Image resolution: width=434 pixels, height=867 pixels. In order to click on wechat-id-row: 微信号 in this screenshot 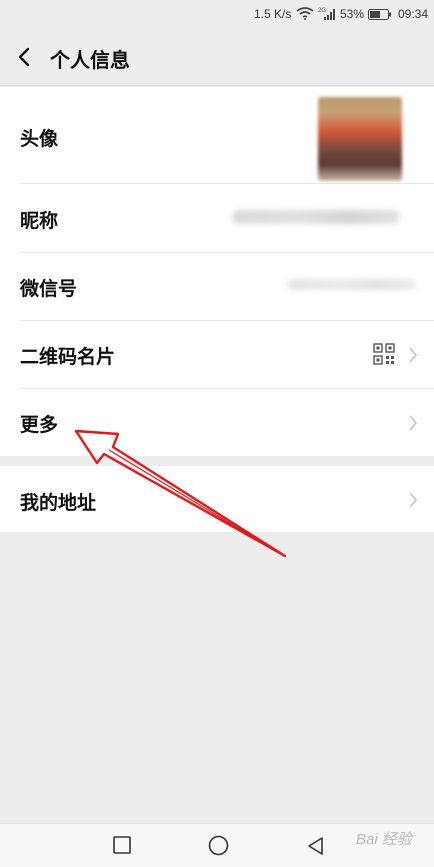, I will do `click(217, 286)`.